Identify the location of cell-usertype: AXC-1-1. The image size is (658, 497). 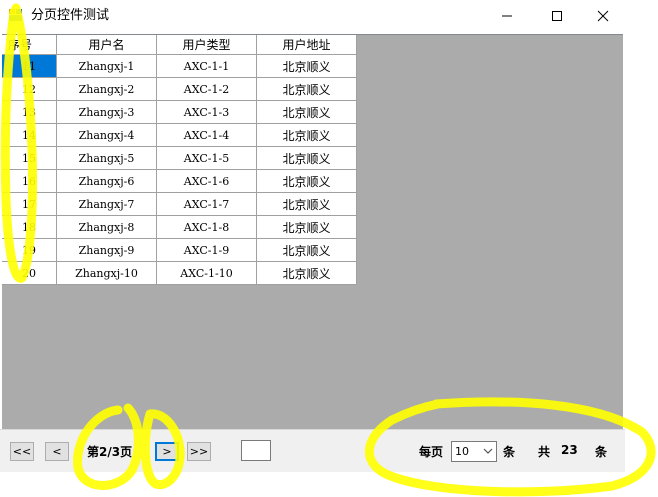
(206, 66).